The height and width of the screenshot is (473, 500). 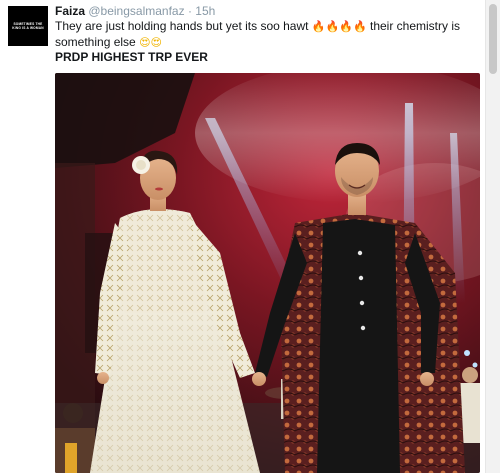 What do you see at coordinates (493, 39) in the screenshot?
I see `scrollbar-thumb` at bounding box center [493, 39].